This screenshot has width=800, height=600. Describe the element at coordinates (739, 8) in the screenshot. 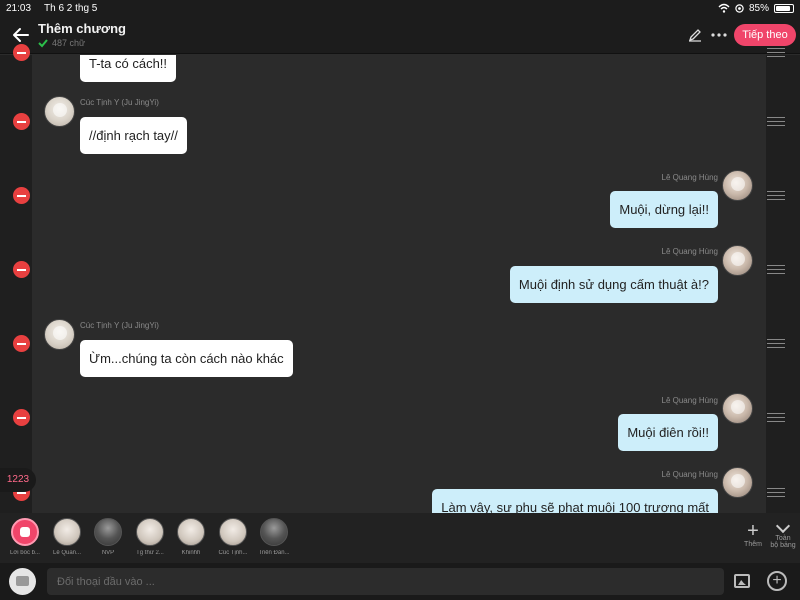

I see `location-icon` at that location.